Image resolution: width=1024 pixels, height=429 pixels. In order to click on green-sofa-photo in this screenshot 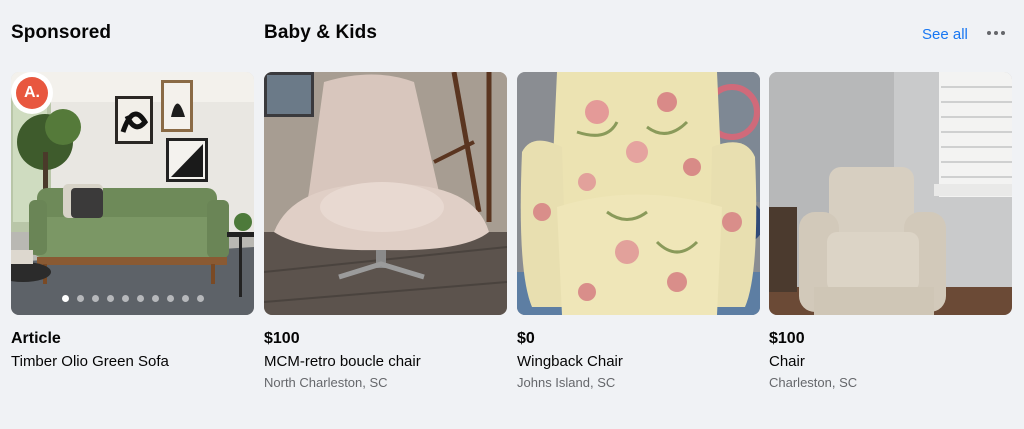, I will do `click(132, 193)`.